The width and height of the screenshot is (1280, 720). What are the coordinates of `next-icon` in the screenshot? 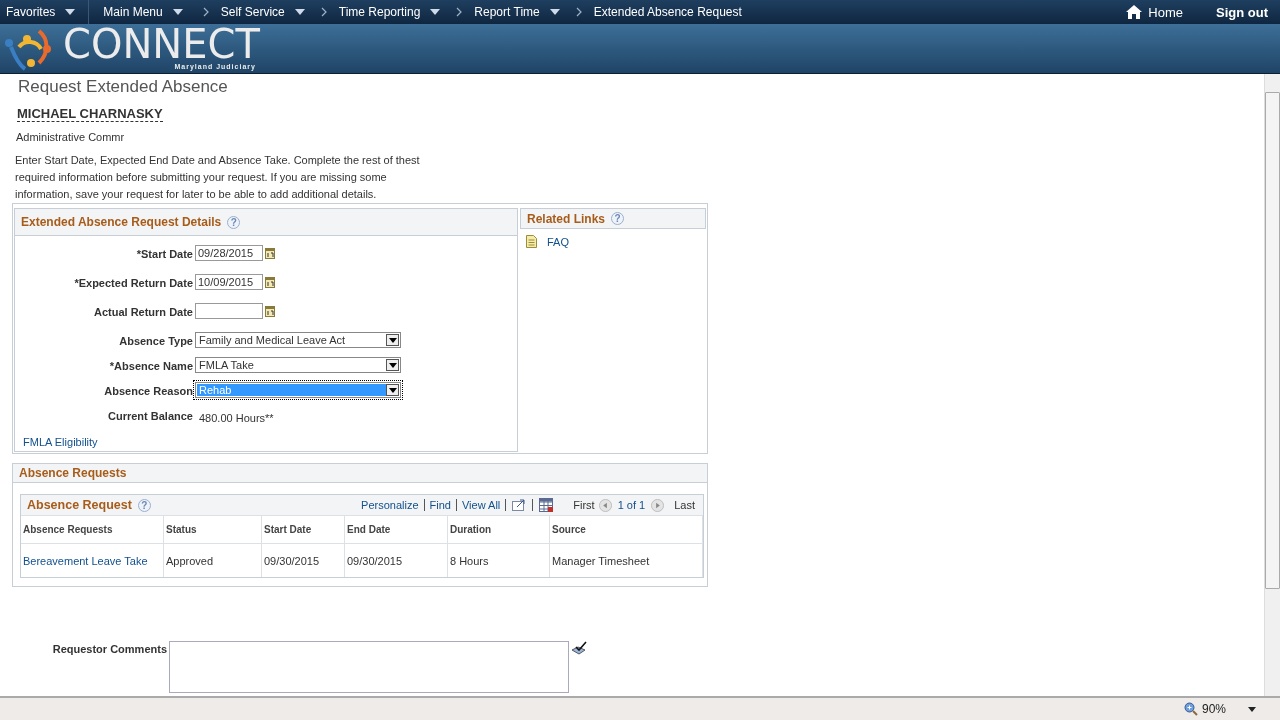 It's located at (658, 505).